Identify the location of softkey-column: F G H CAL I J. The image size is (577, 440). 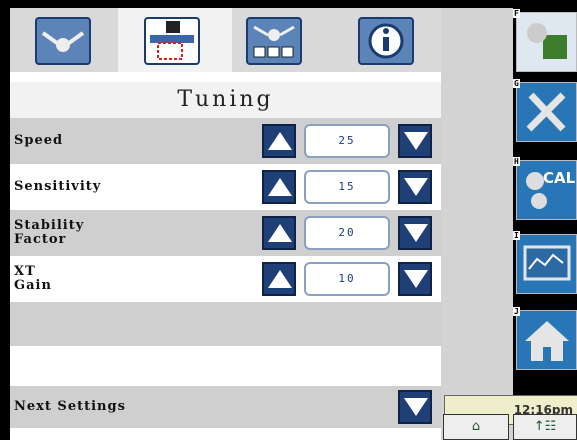
(545, 224).